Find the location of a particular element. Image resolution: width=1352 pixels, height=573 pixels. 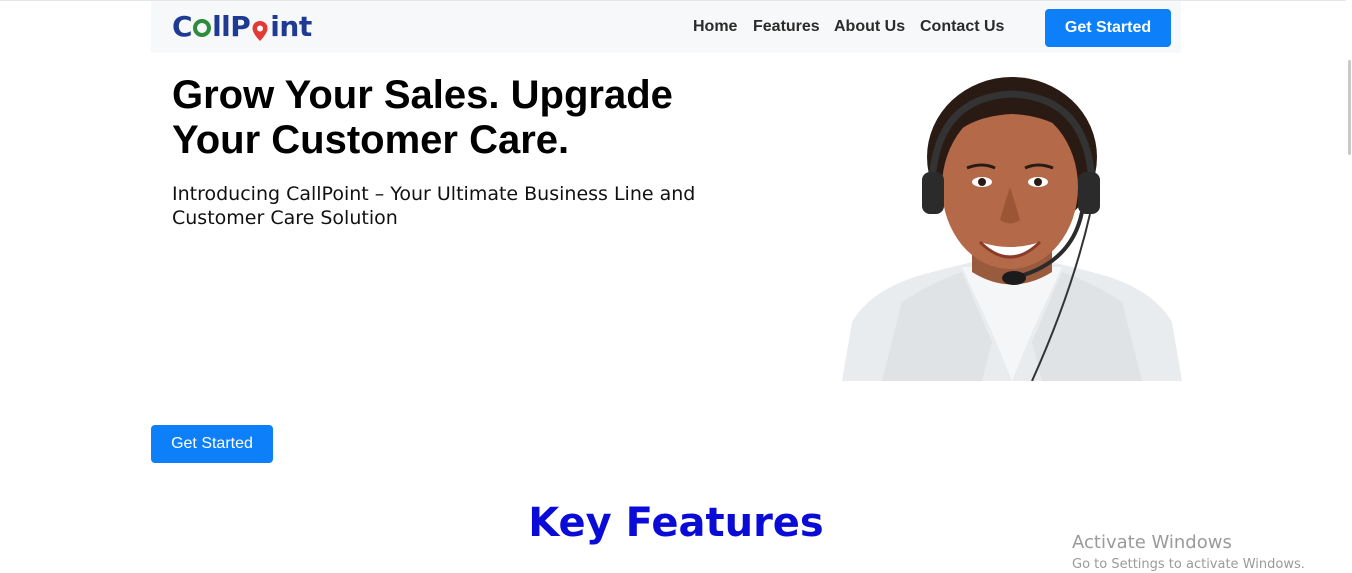

nav-item-features: Features is located at coordinates (786, 27).